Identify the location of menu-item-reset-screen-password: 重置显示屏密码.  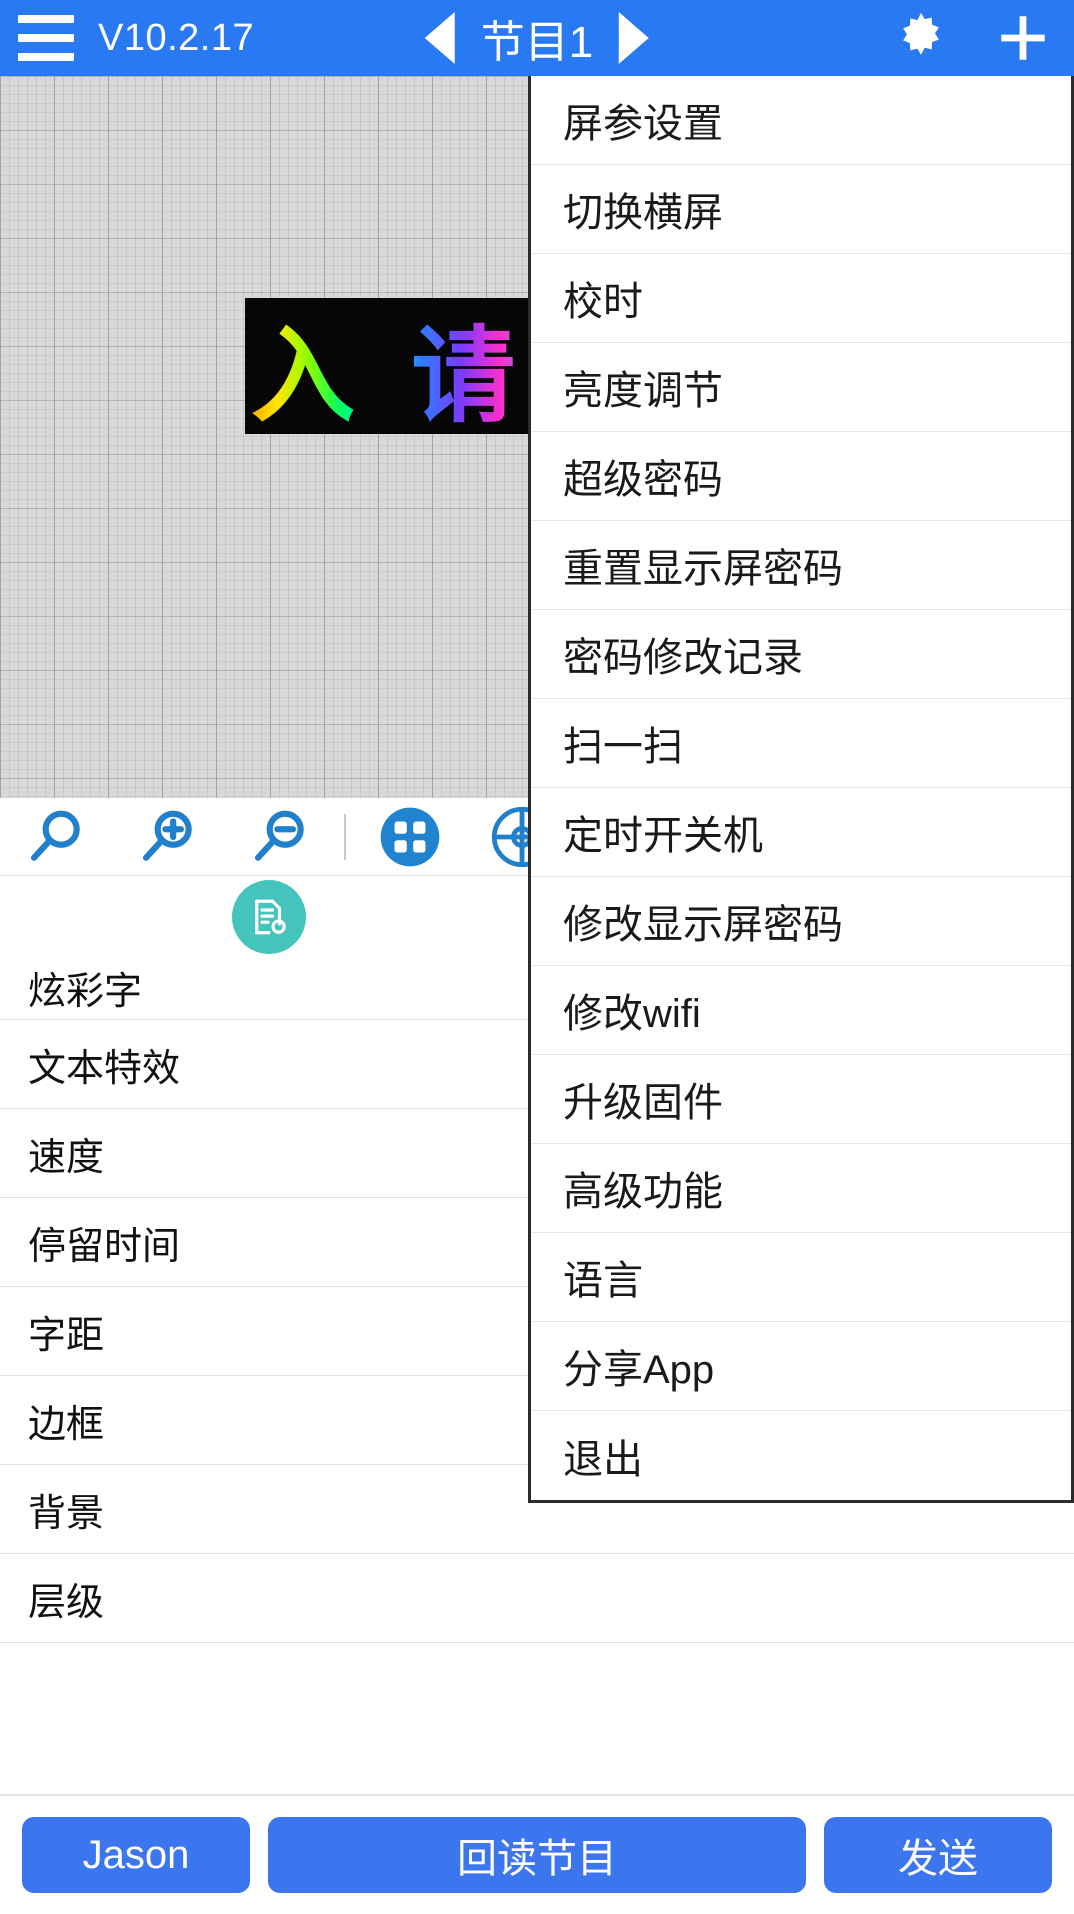
(801, 565).